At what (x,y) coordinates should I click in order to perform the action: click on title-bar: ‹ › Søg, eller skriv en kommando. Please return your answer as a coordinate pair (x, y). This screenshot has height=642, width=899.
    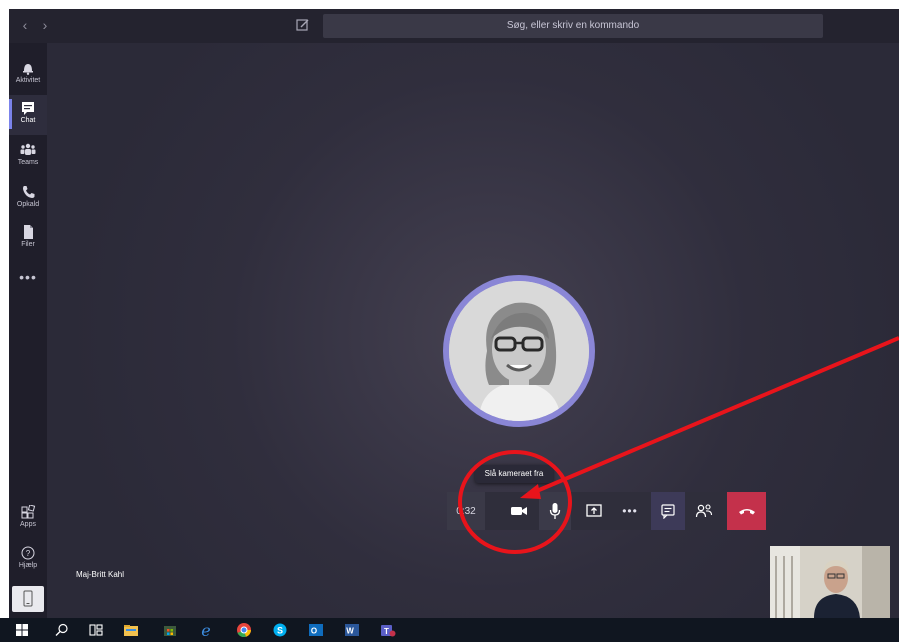
    Looking at the image, I should click on (454, 26).